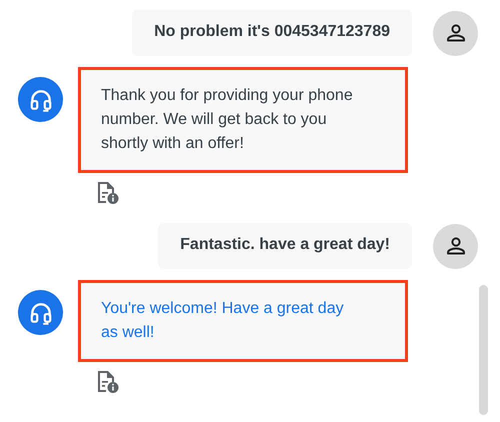 The image size is (500, 422). Describe the element at coordinates (285, 246) in the screenshot. I see `user-message: Fantastic. have a great day!` at that location.